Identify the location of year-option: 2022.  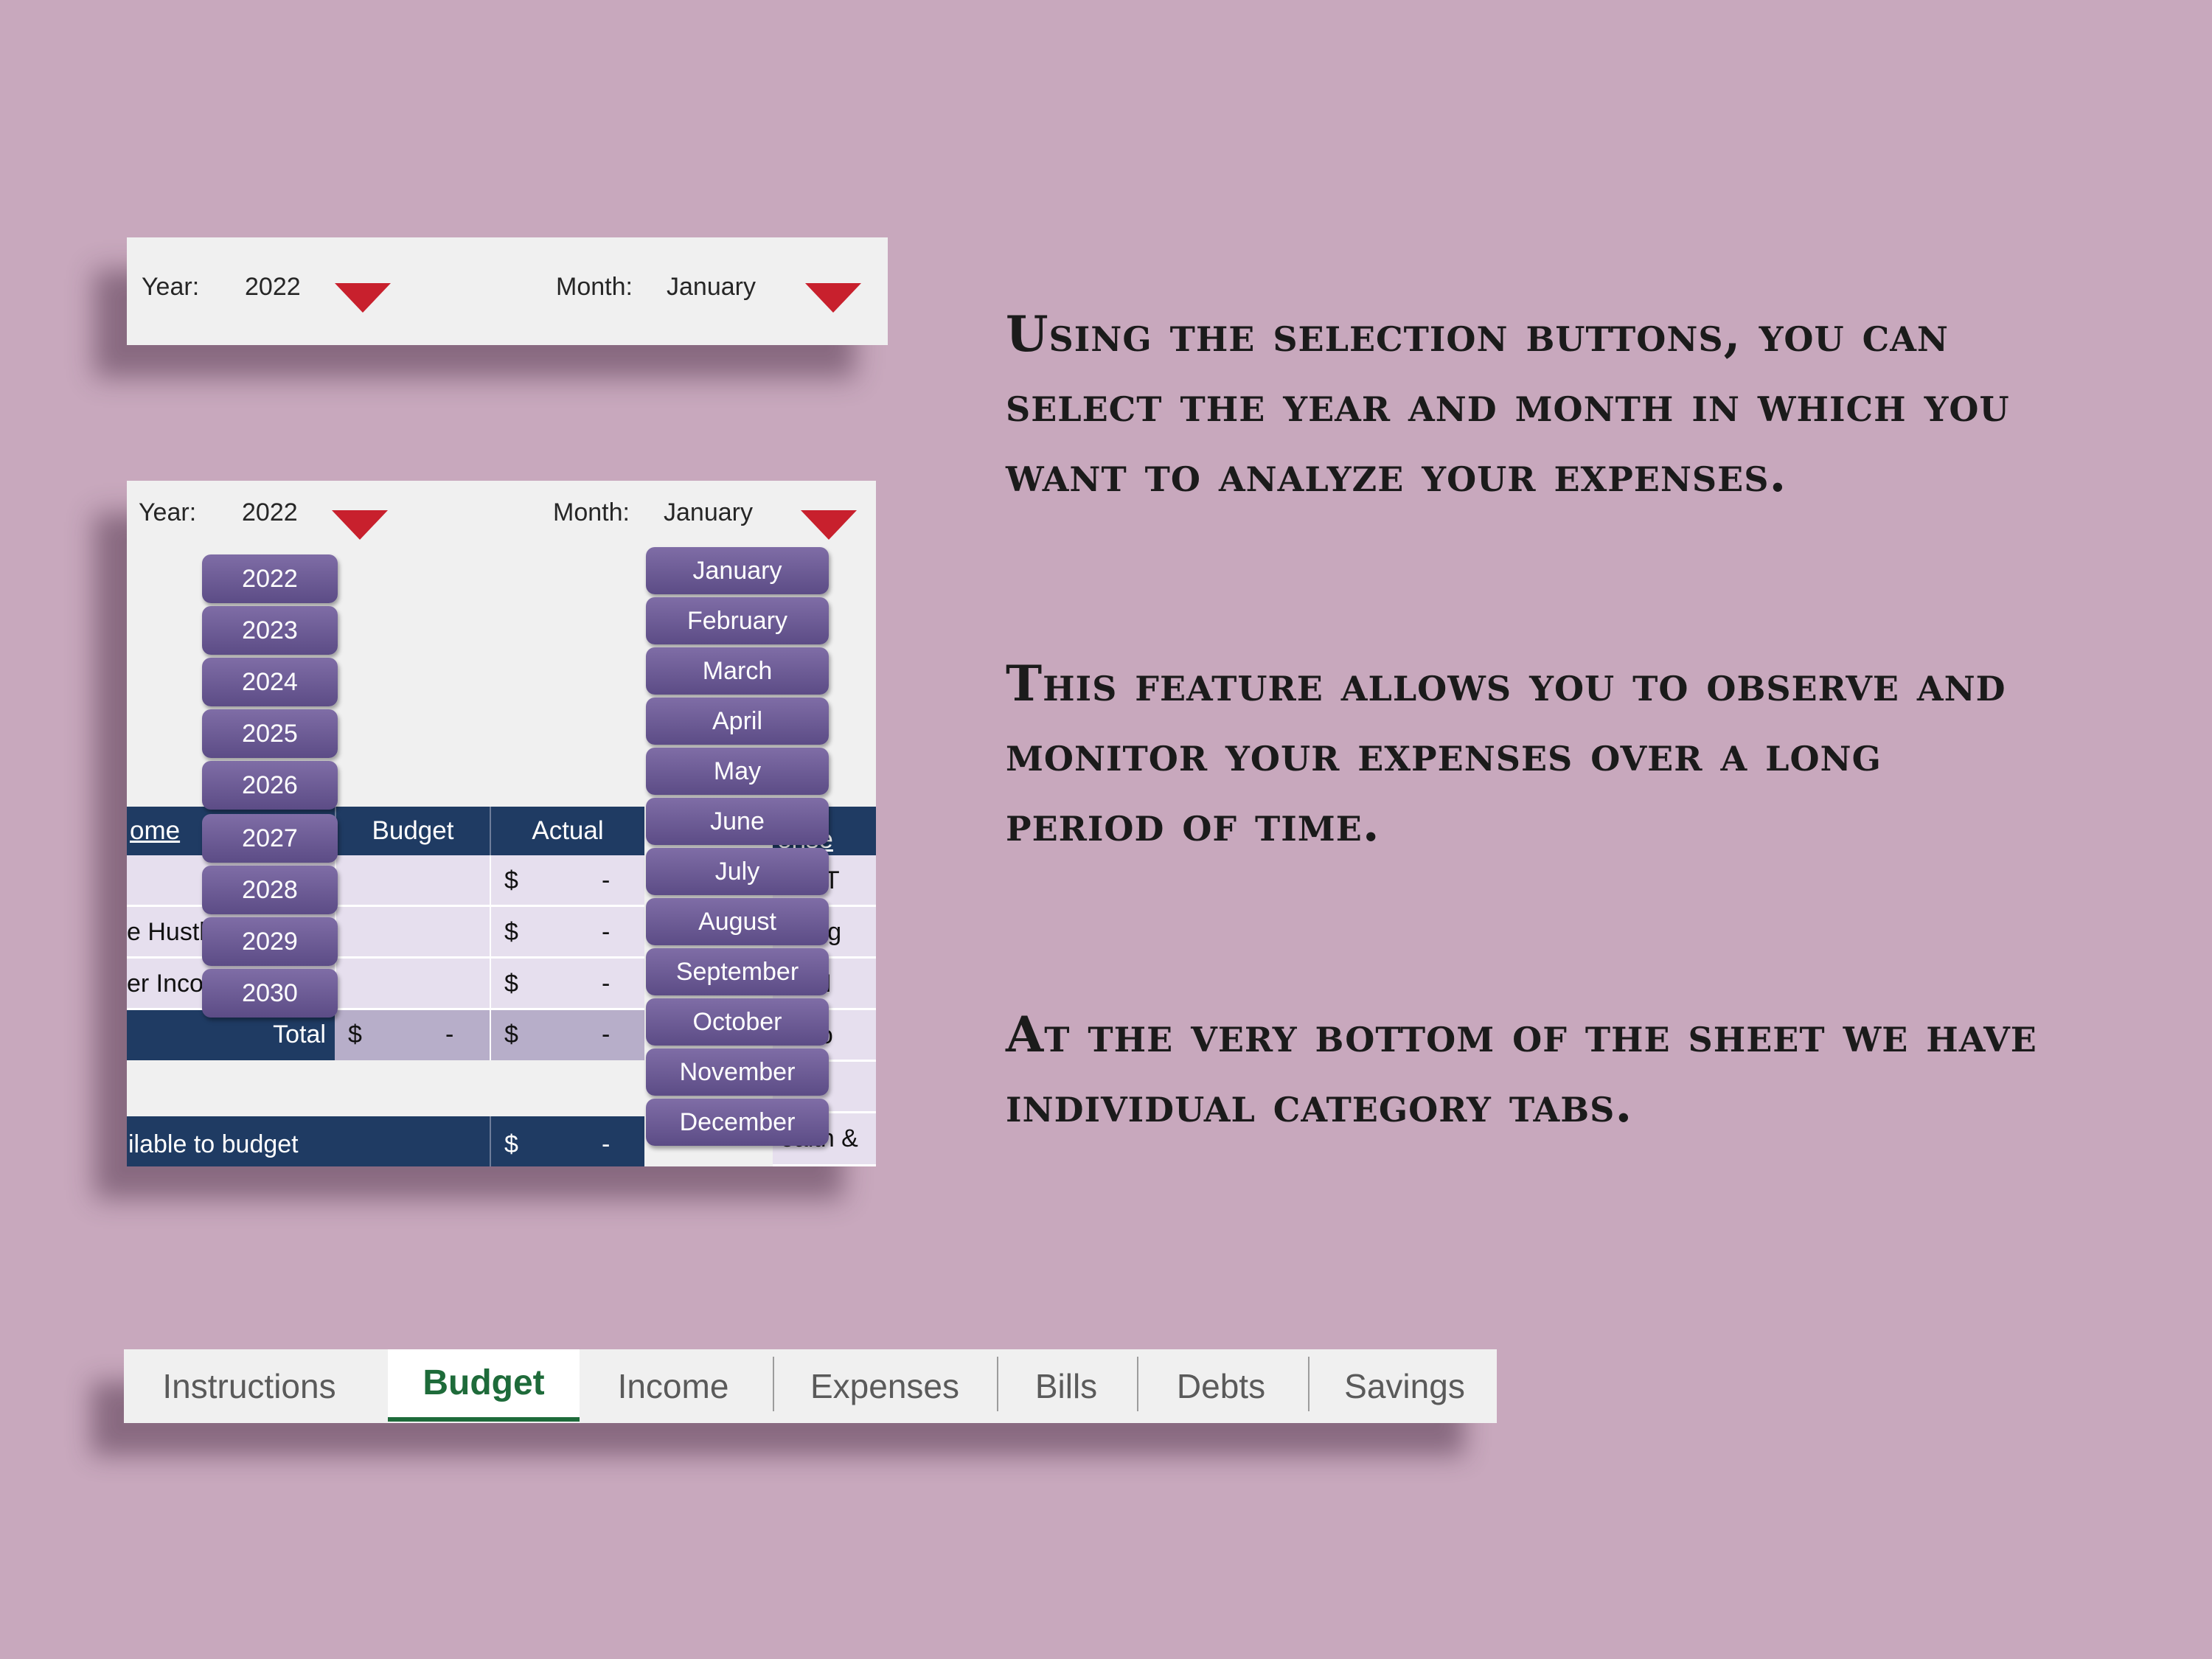
(270, 578).